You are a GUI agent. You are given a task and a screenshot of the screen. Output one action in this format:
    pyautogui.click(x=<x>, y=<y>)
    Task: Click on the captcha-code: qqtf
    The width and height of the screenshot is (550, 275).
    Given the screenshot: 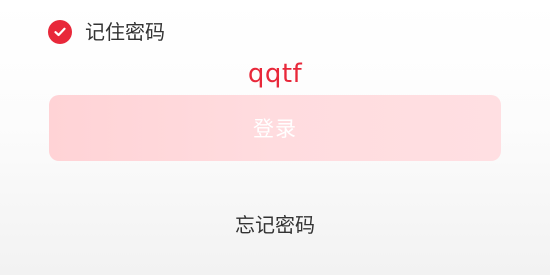 What is the action you would take?
    pyautogui.click(x=275, y=74)
    